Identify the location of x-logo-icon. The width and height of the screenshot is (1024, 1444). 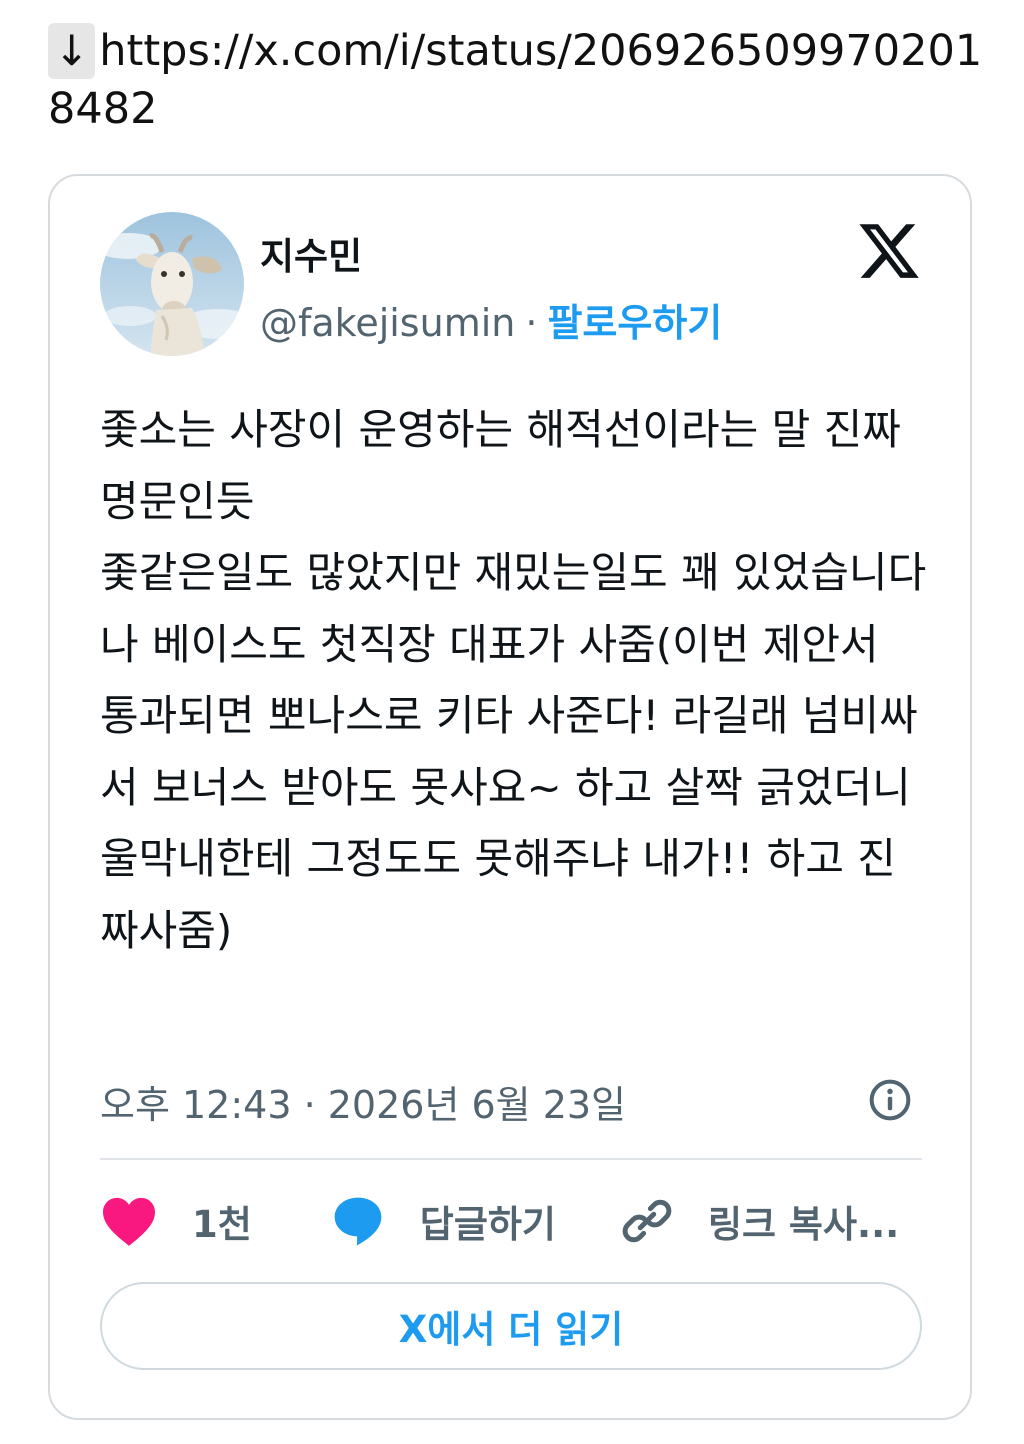
(889, 251).